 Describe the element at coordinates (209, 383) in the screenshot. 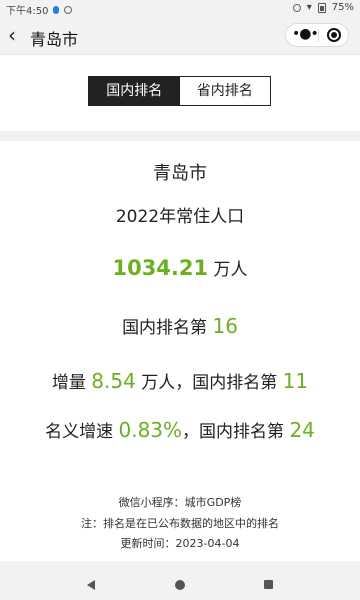

I see `increase-mid: 万人，国内排名第` at that location.